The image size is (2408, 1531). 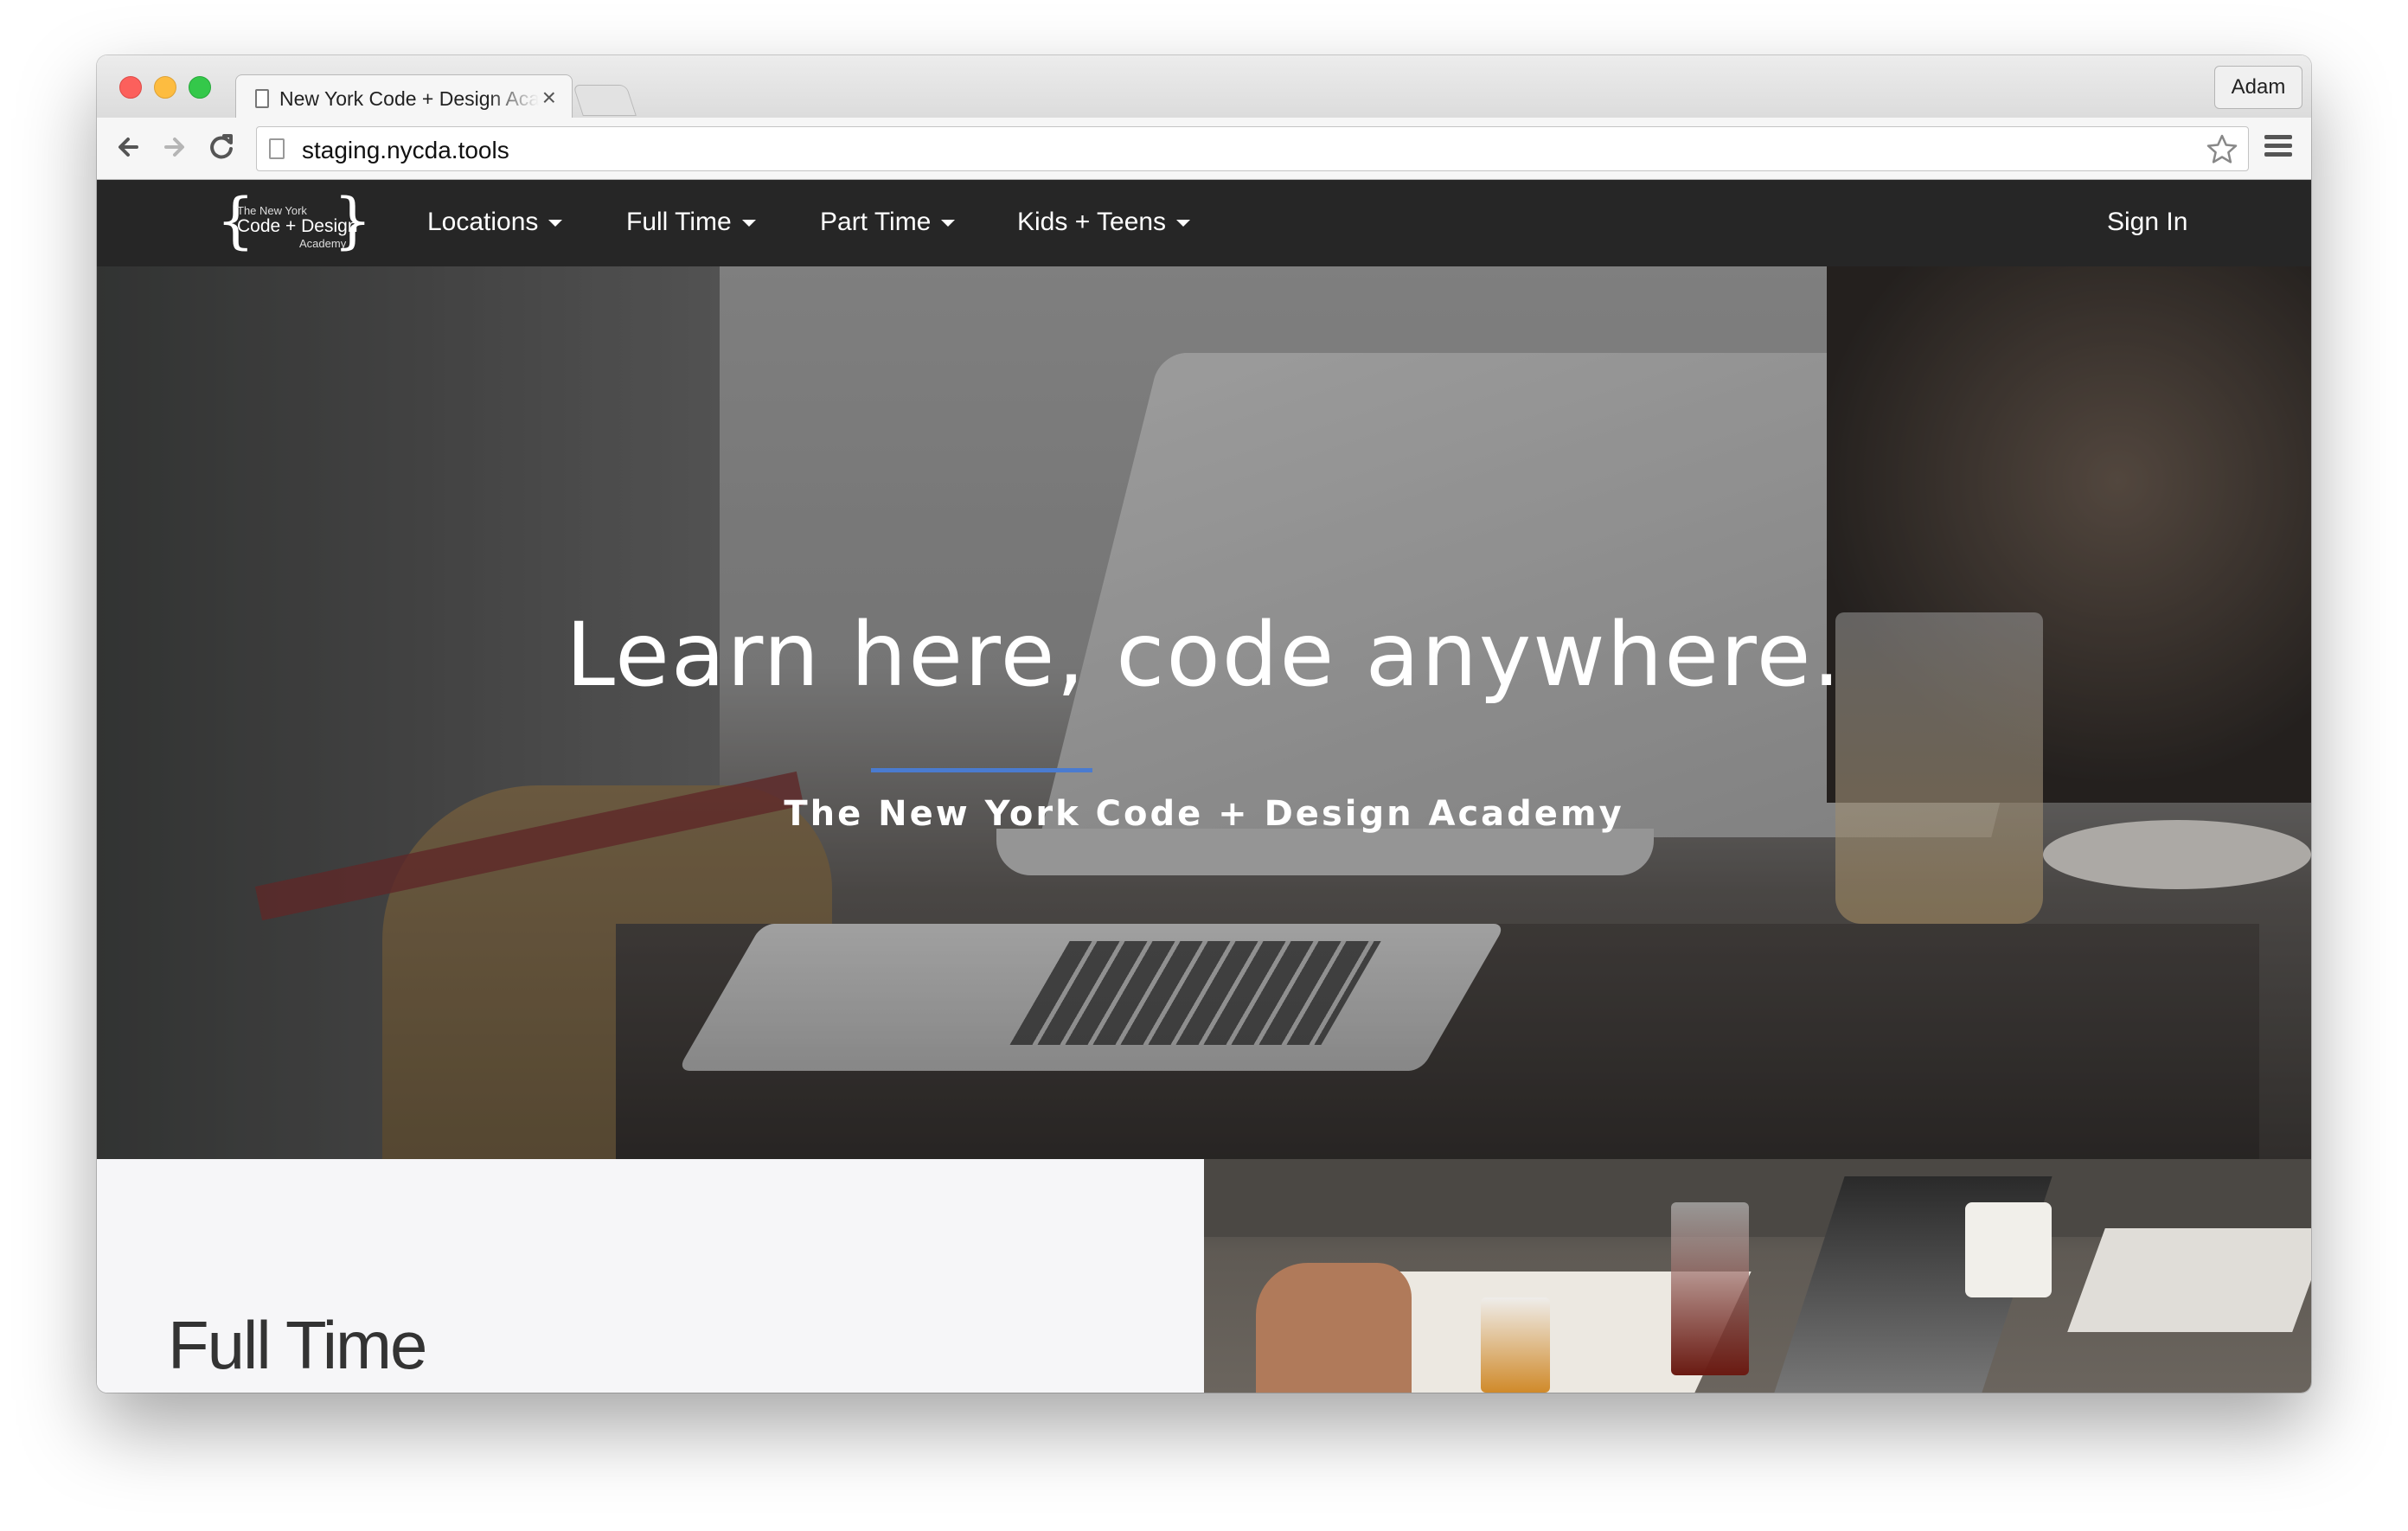 What do you see at coordinates (2189, 1280) in the screenshot?
I see `photo-papers` at bounding box center [2189, 1280].